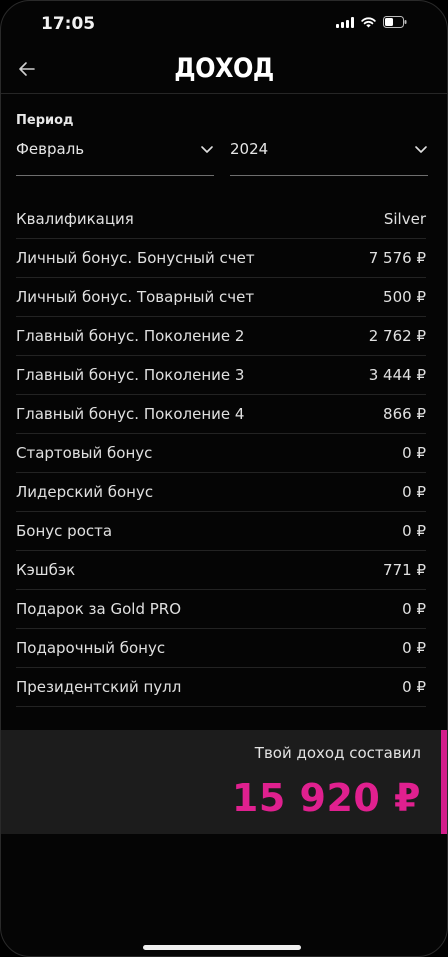 This screenshot has width=448, height=957. Describe the element at coordinates (404, 414) in the screenshot. I see `row-value: 866 ₽` at that location.